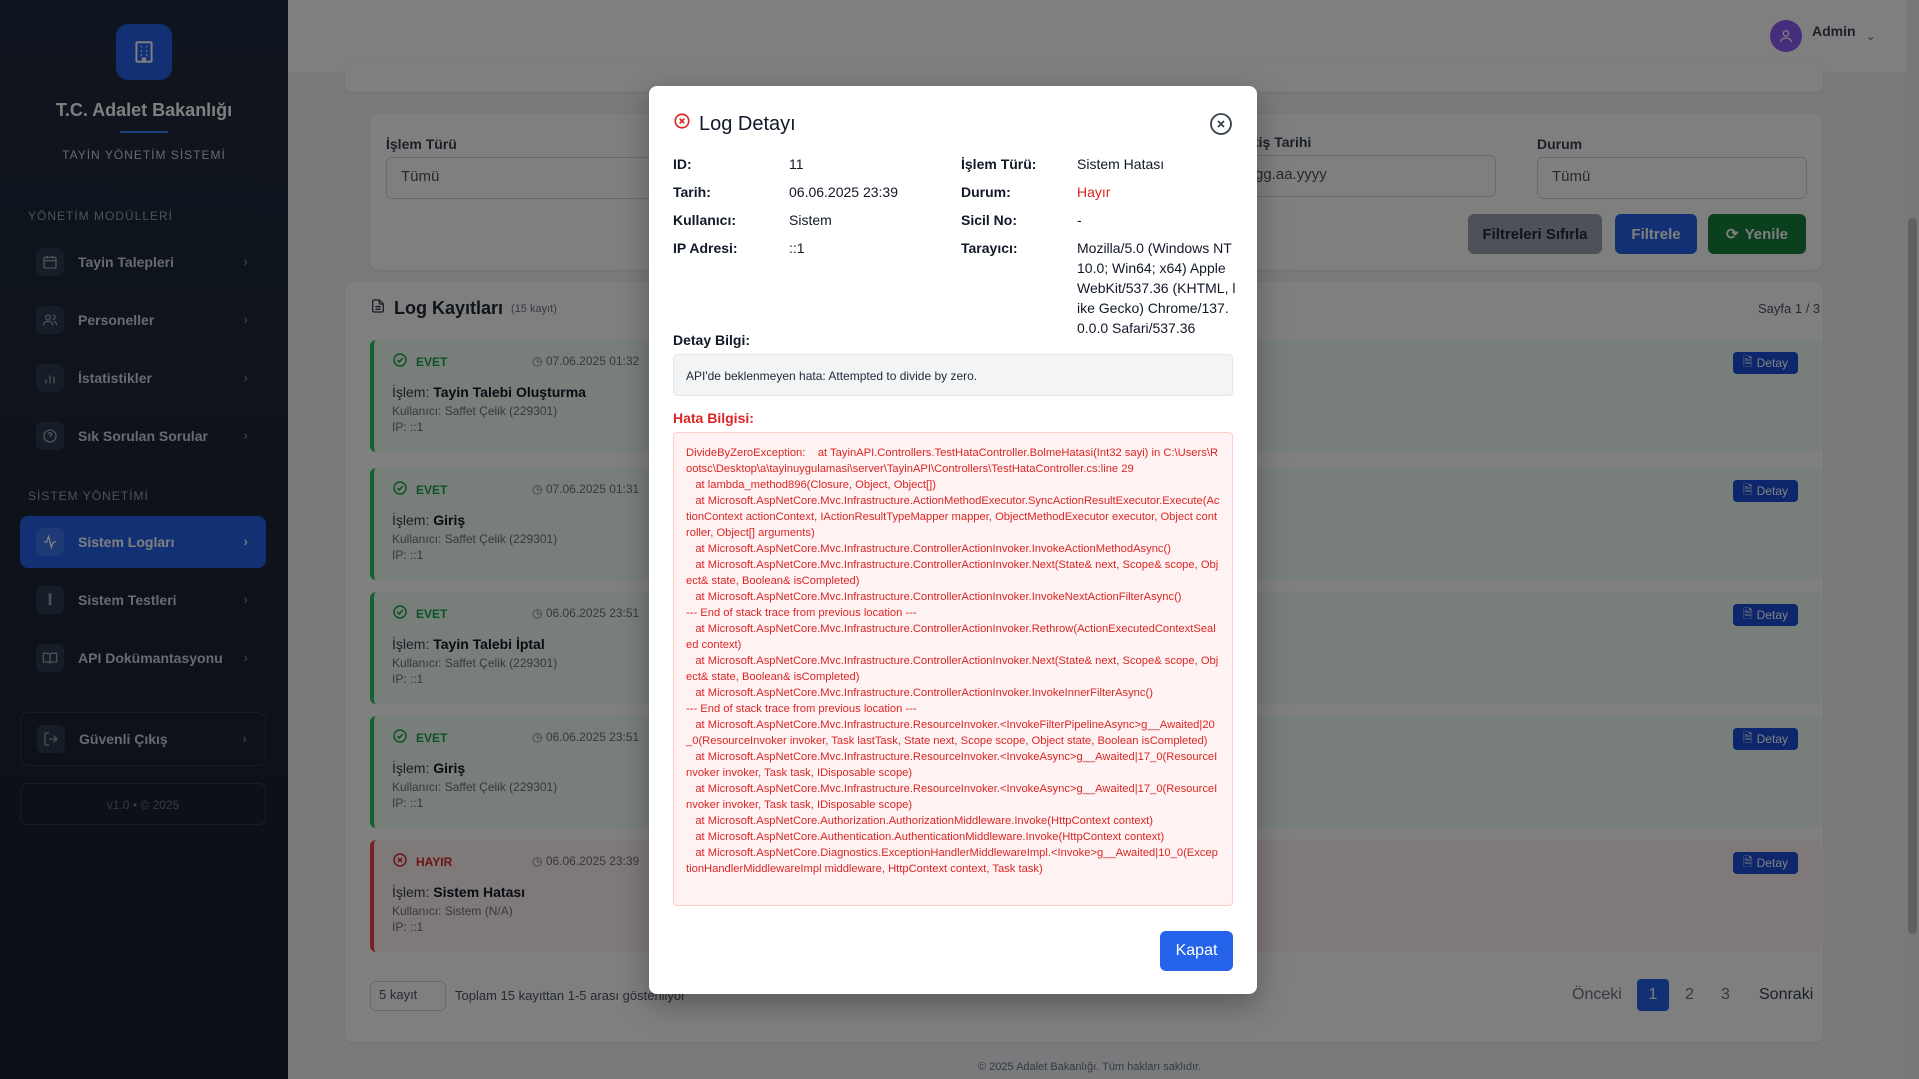 This screenshot has height=1079, width=1919. I want to click on sicil-label: Sicil No:, so click(989, 220).